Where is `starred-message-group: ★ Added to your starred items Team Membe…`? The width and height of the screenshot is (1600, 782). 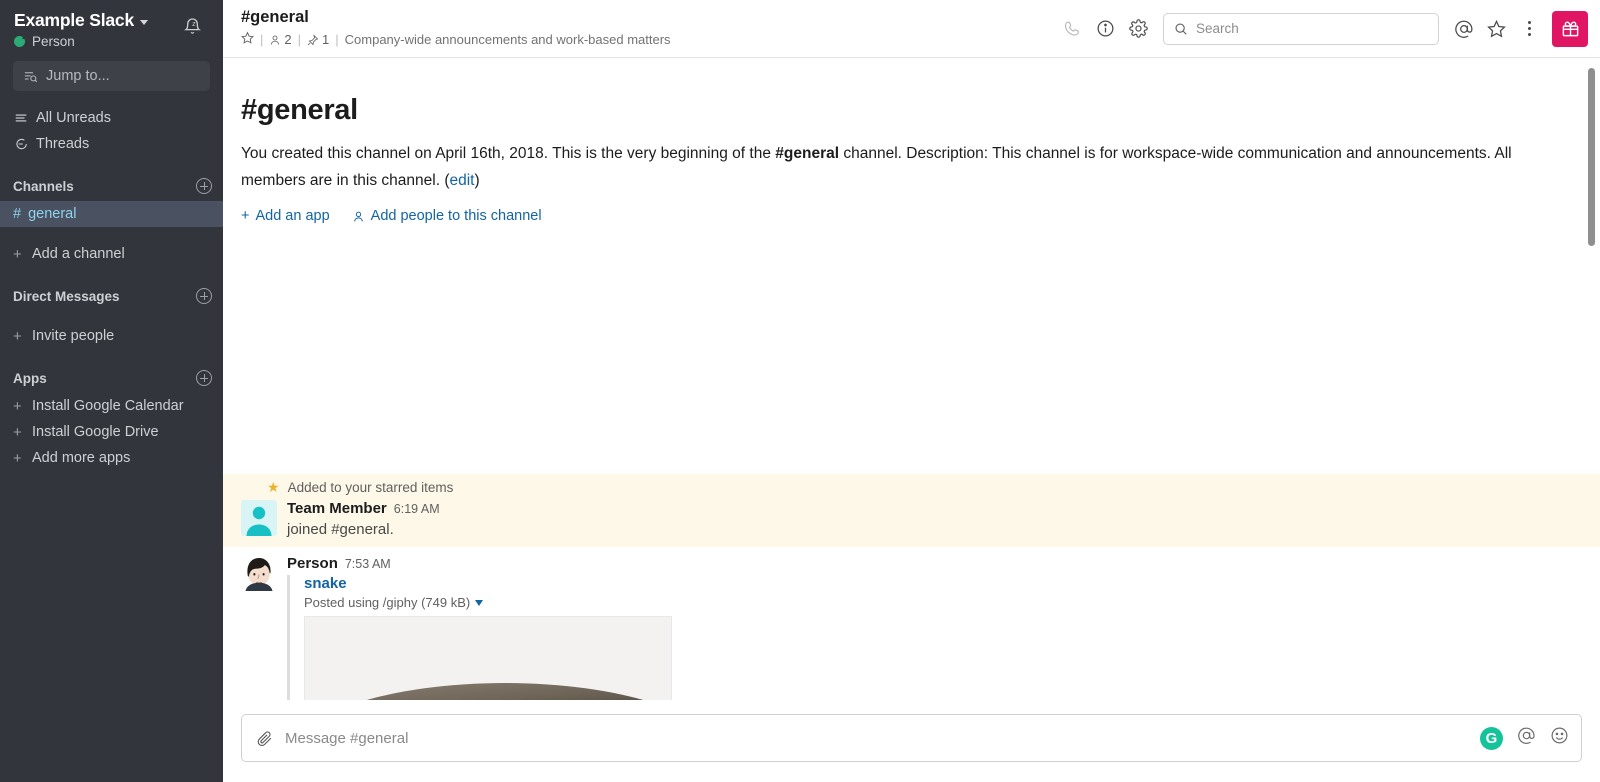
starred-message-group: ★ Added to your starred items Team Membe… is located at coordinates (911, 510).